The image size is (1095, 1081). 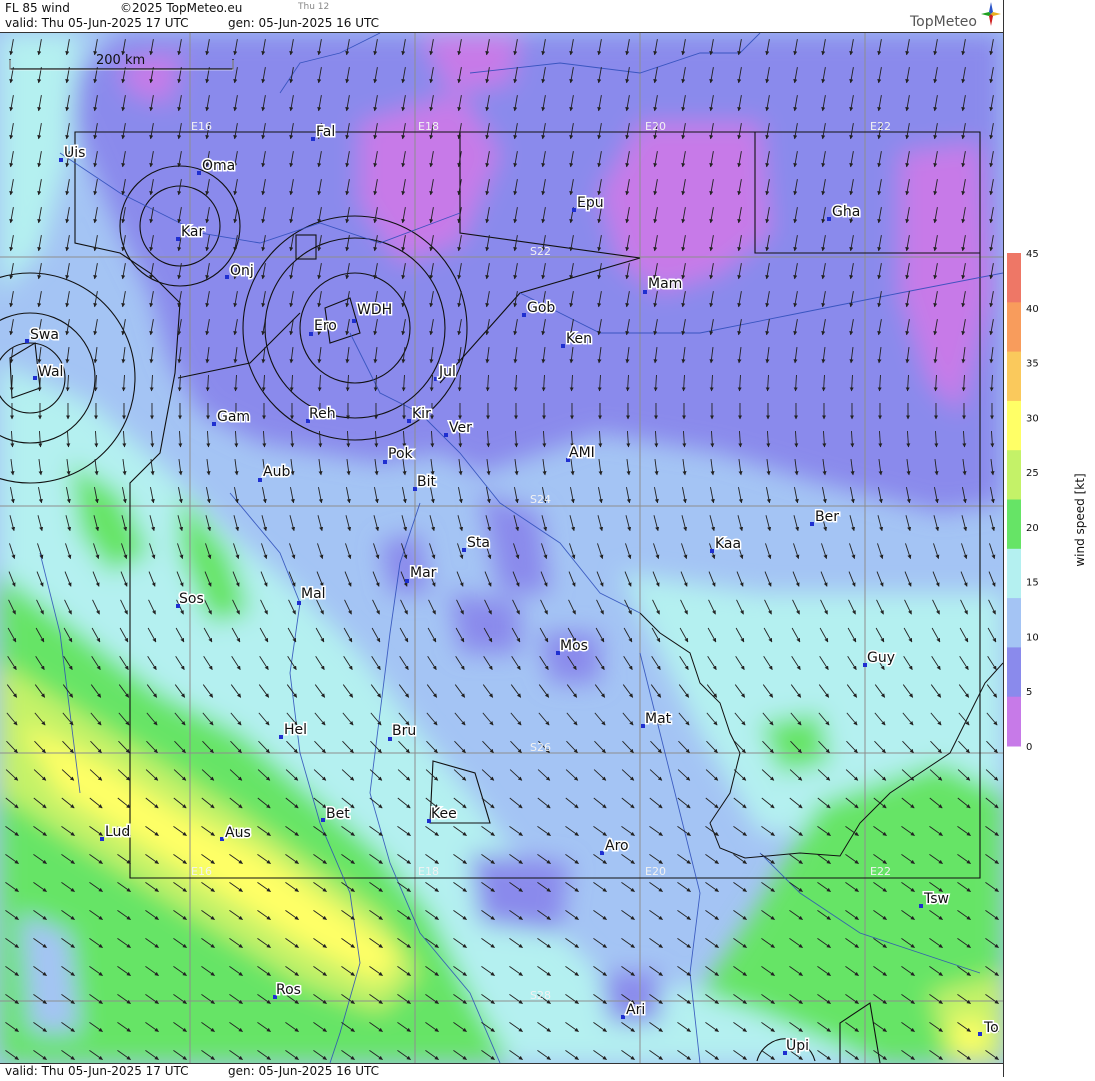 What do you see at coordinates (880, 871) in the screenshot?
I see `lon-label: E22` at bounding box center [880, 871].